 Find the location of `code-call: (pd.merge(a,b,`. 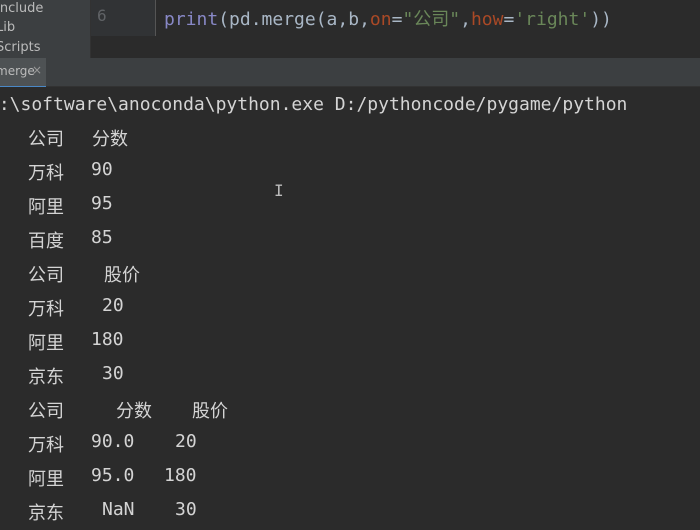

code-call: (pd.merge(a,b, is located at coordinates (294, 19).